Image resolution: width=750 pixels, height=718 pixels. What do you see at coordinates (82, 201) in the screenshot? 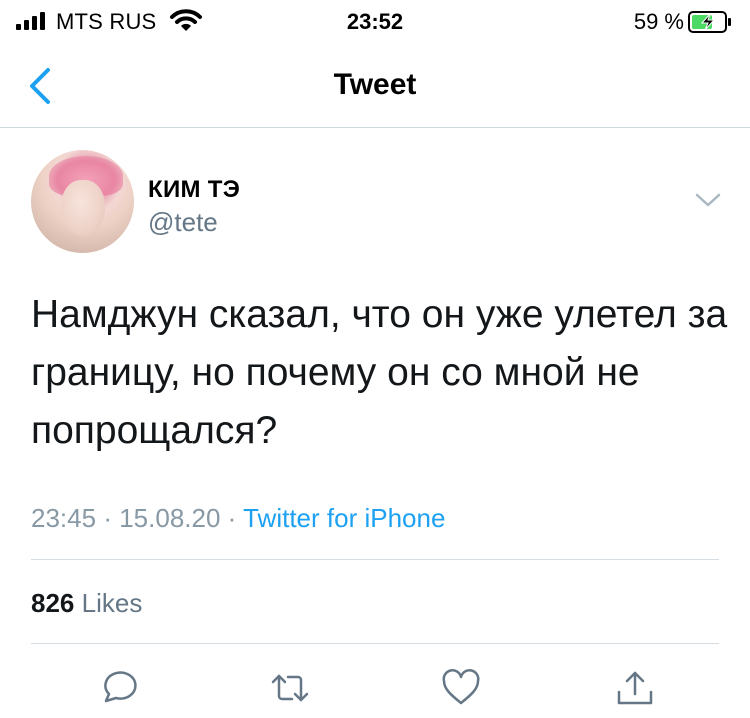
I see `avatar` at bounding box center [82, 201].